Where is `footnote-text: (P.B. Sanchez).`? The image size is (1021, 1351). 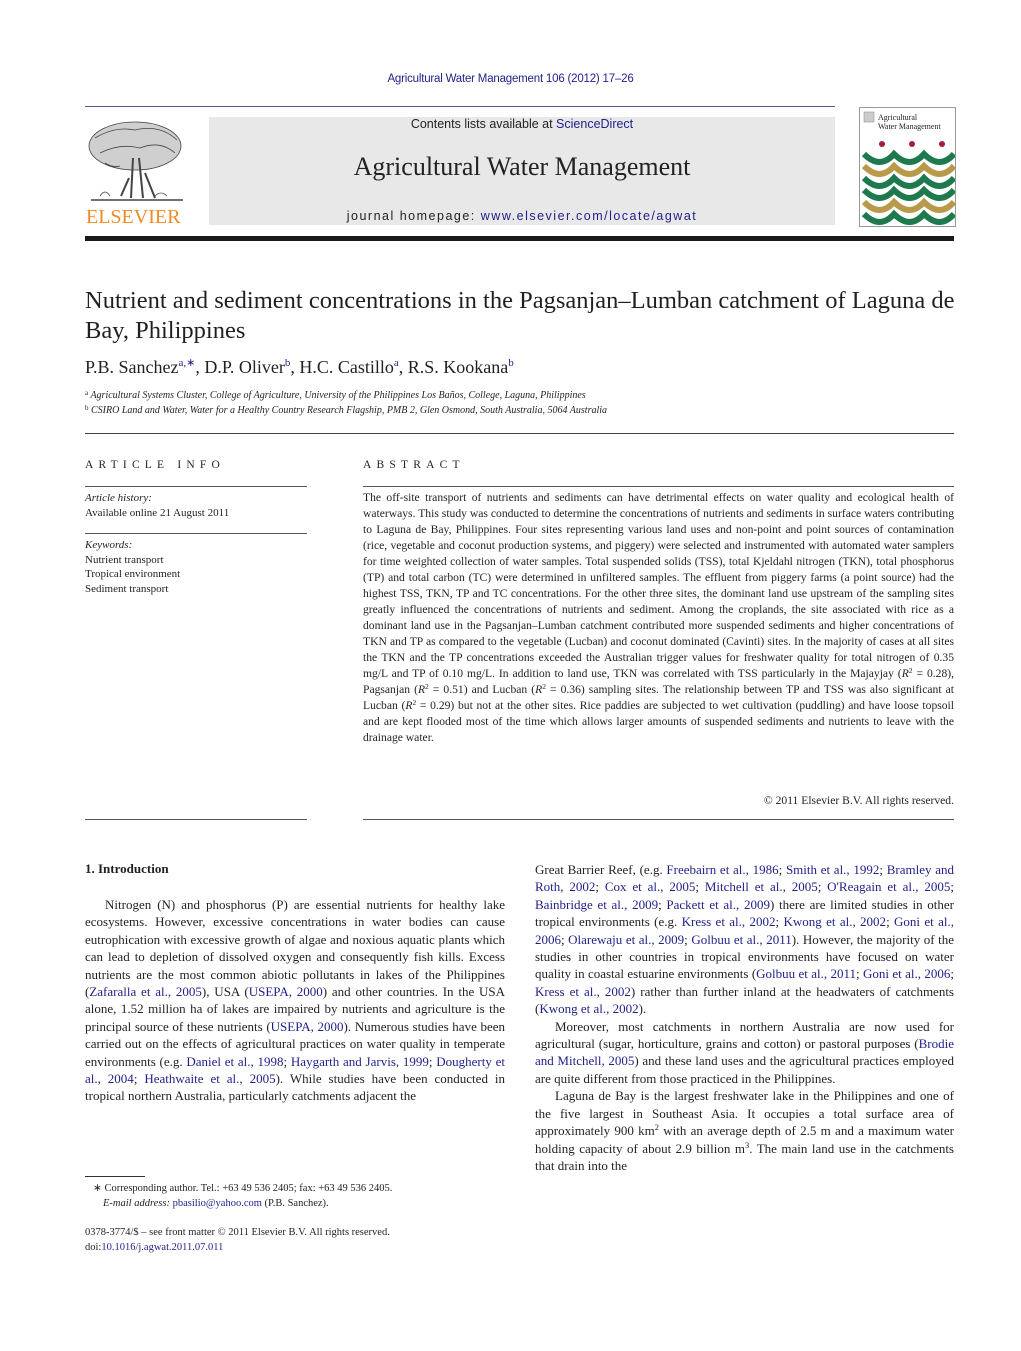 footnote-text: (P.B. Sanchez). is located at coordinates (295, 1203).